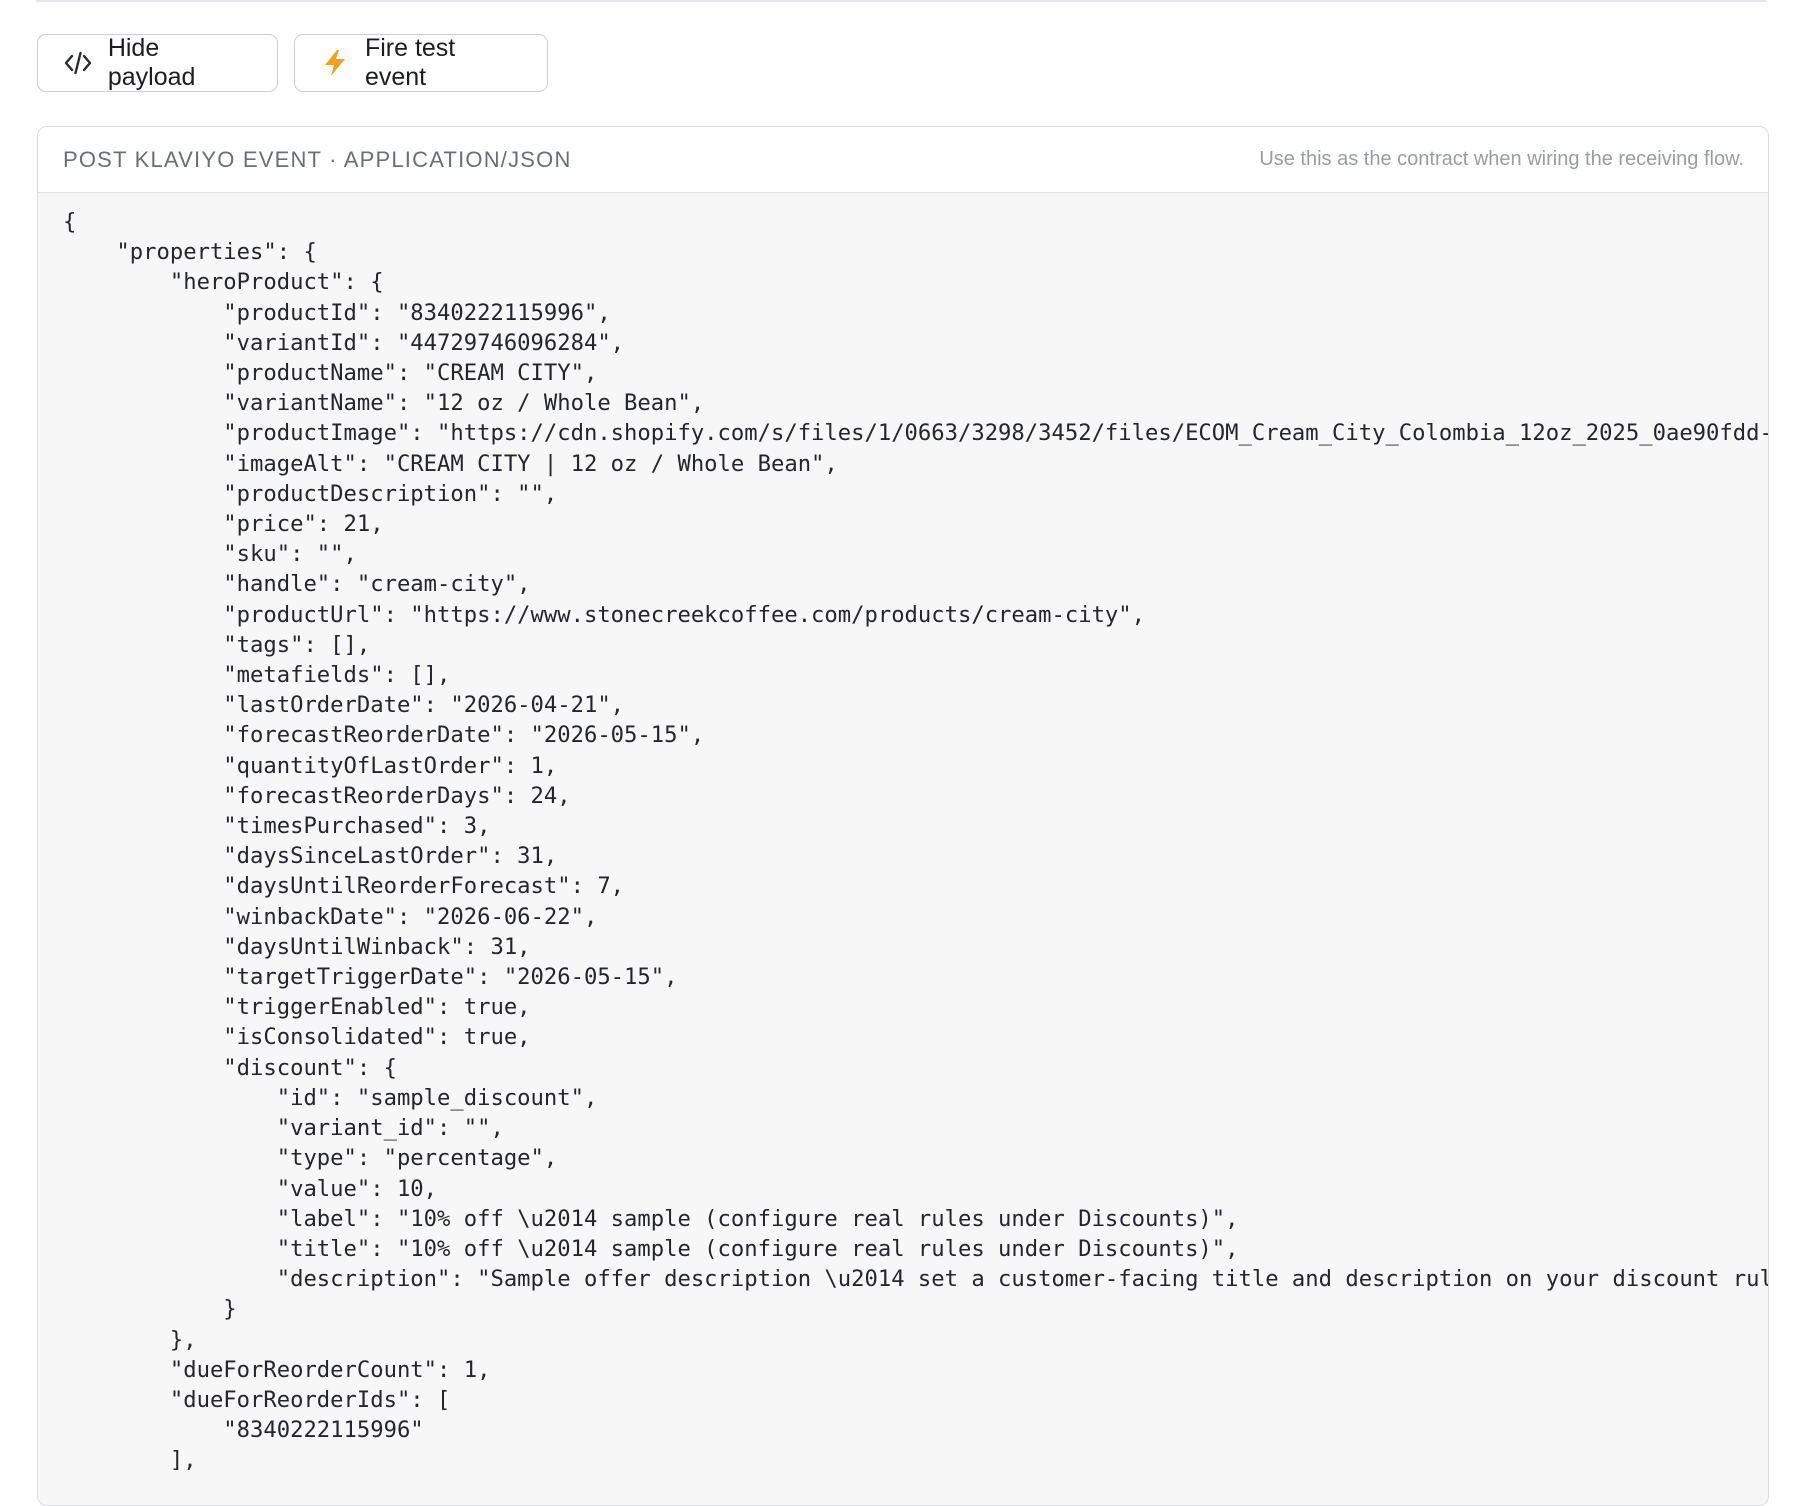  I want to click on code-line: "properties": {, so click(190, 252).